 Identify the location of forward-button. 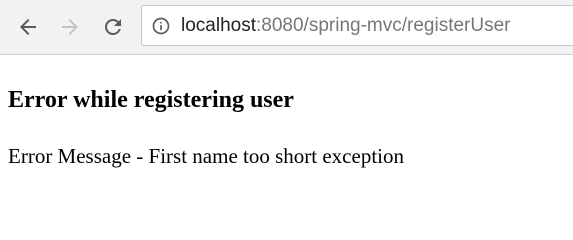
(70, 27).